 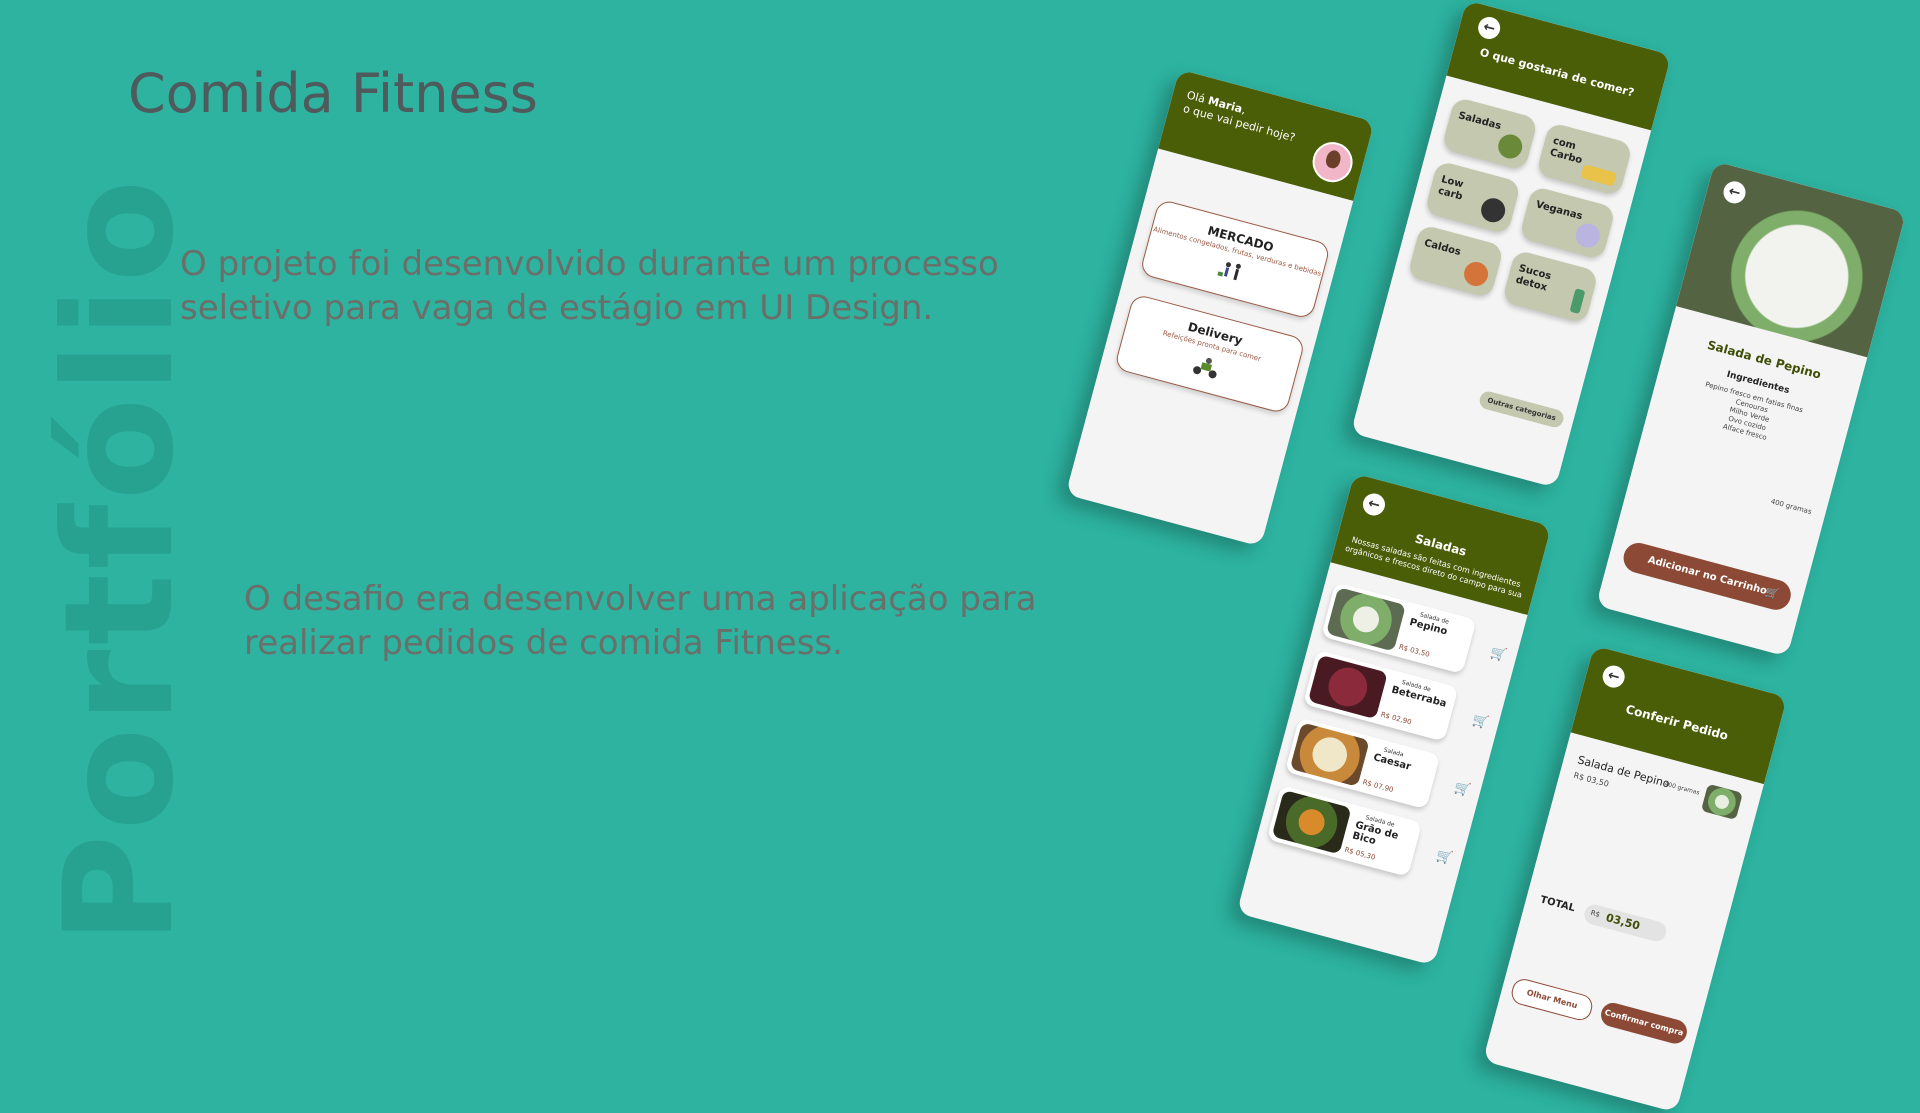 What do you see at coordinates (1239, 116) in the screenshot?
I see `greeting: Olá Maria, o que vai pedir hoje?` at bounding box center [1239, 116].